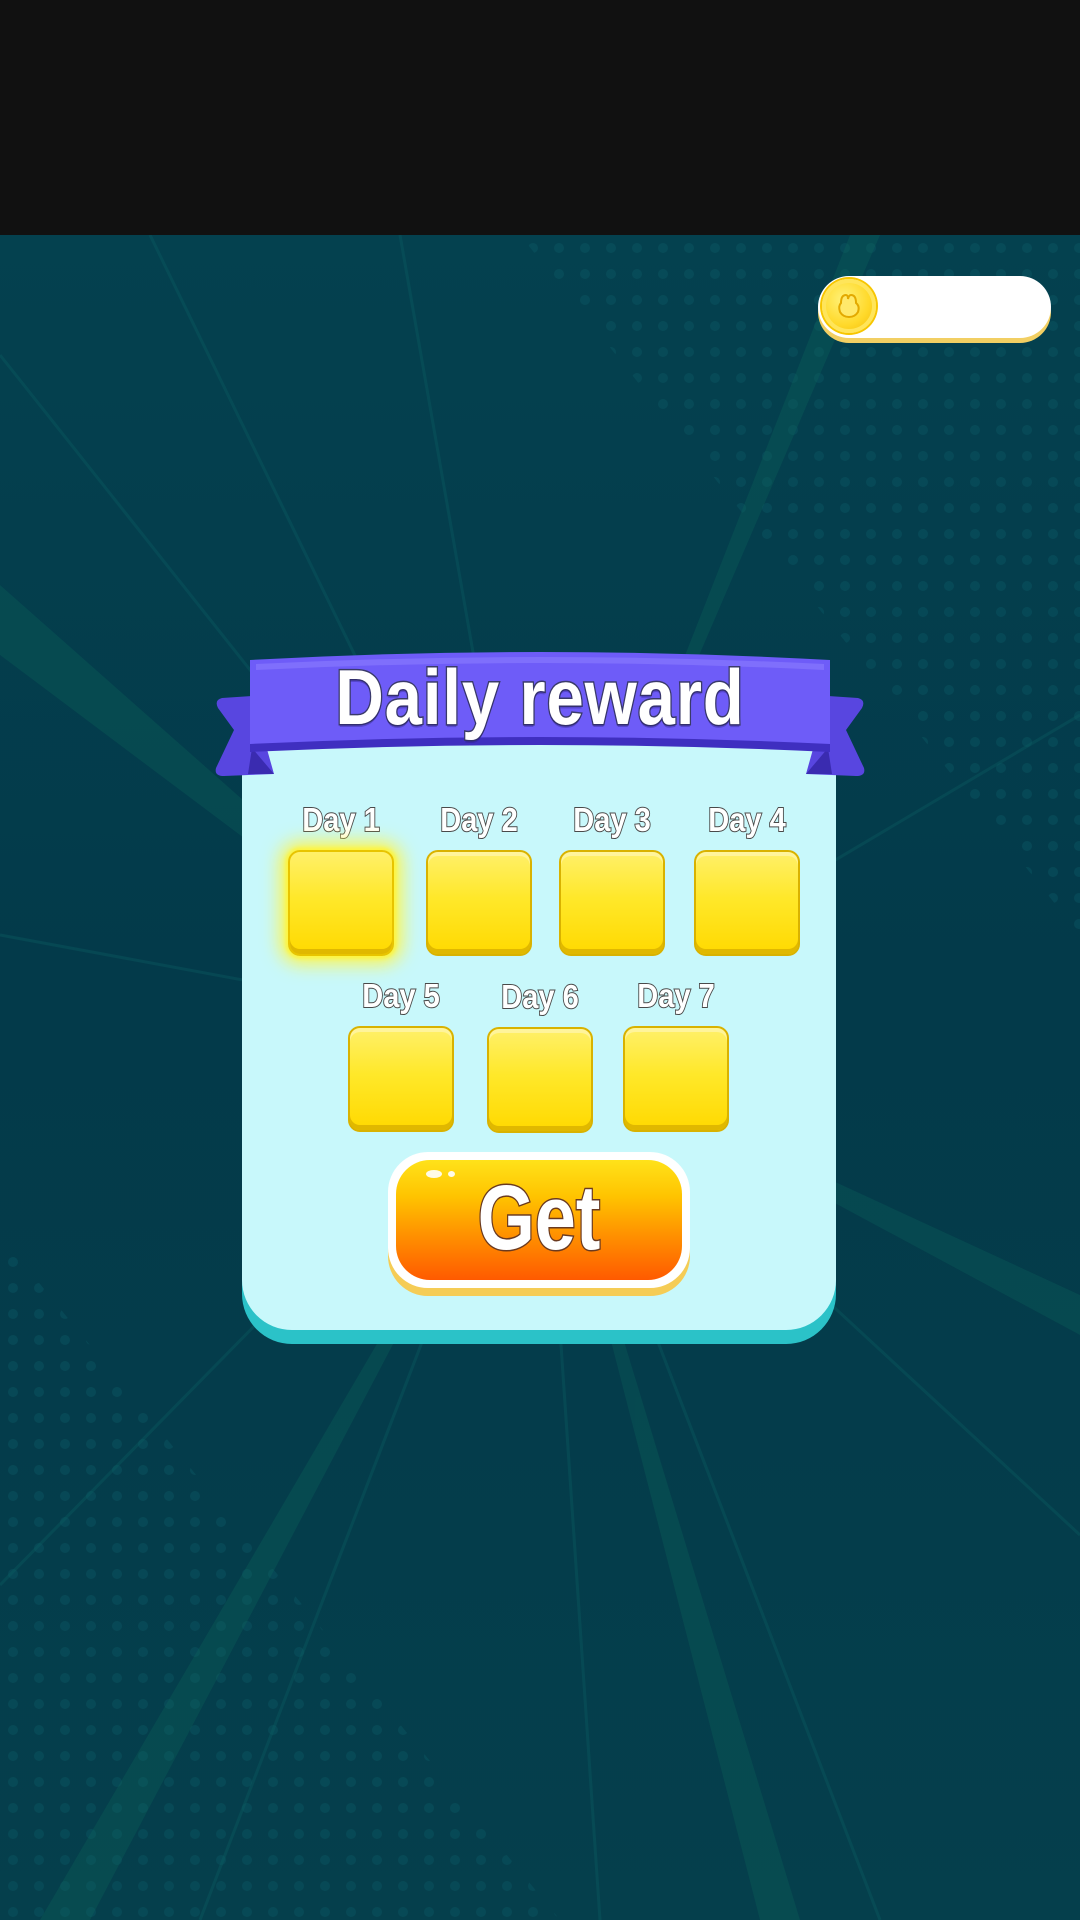  What do you see at coordinates (675, 995) in the screenshot?
I see `day-label: Day 7` at bounding box center [675, 995].